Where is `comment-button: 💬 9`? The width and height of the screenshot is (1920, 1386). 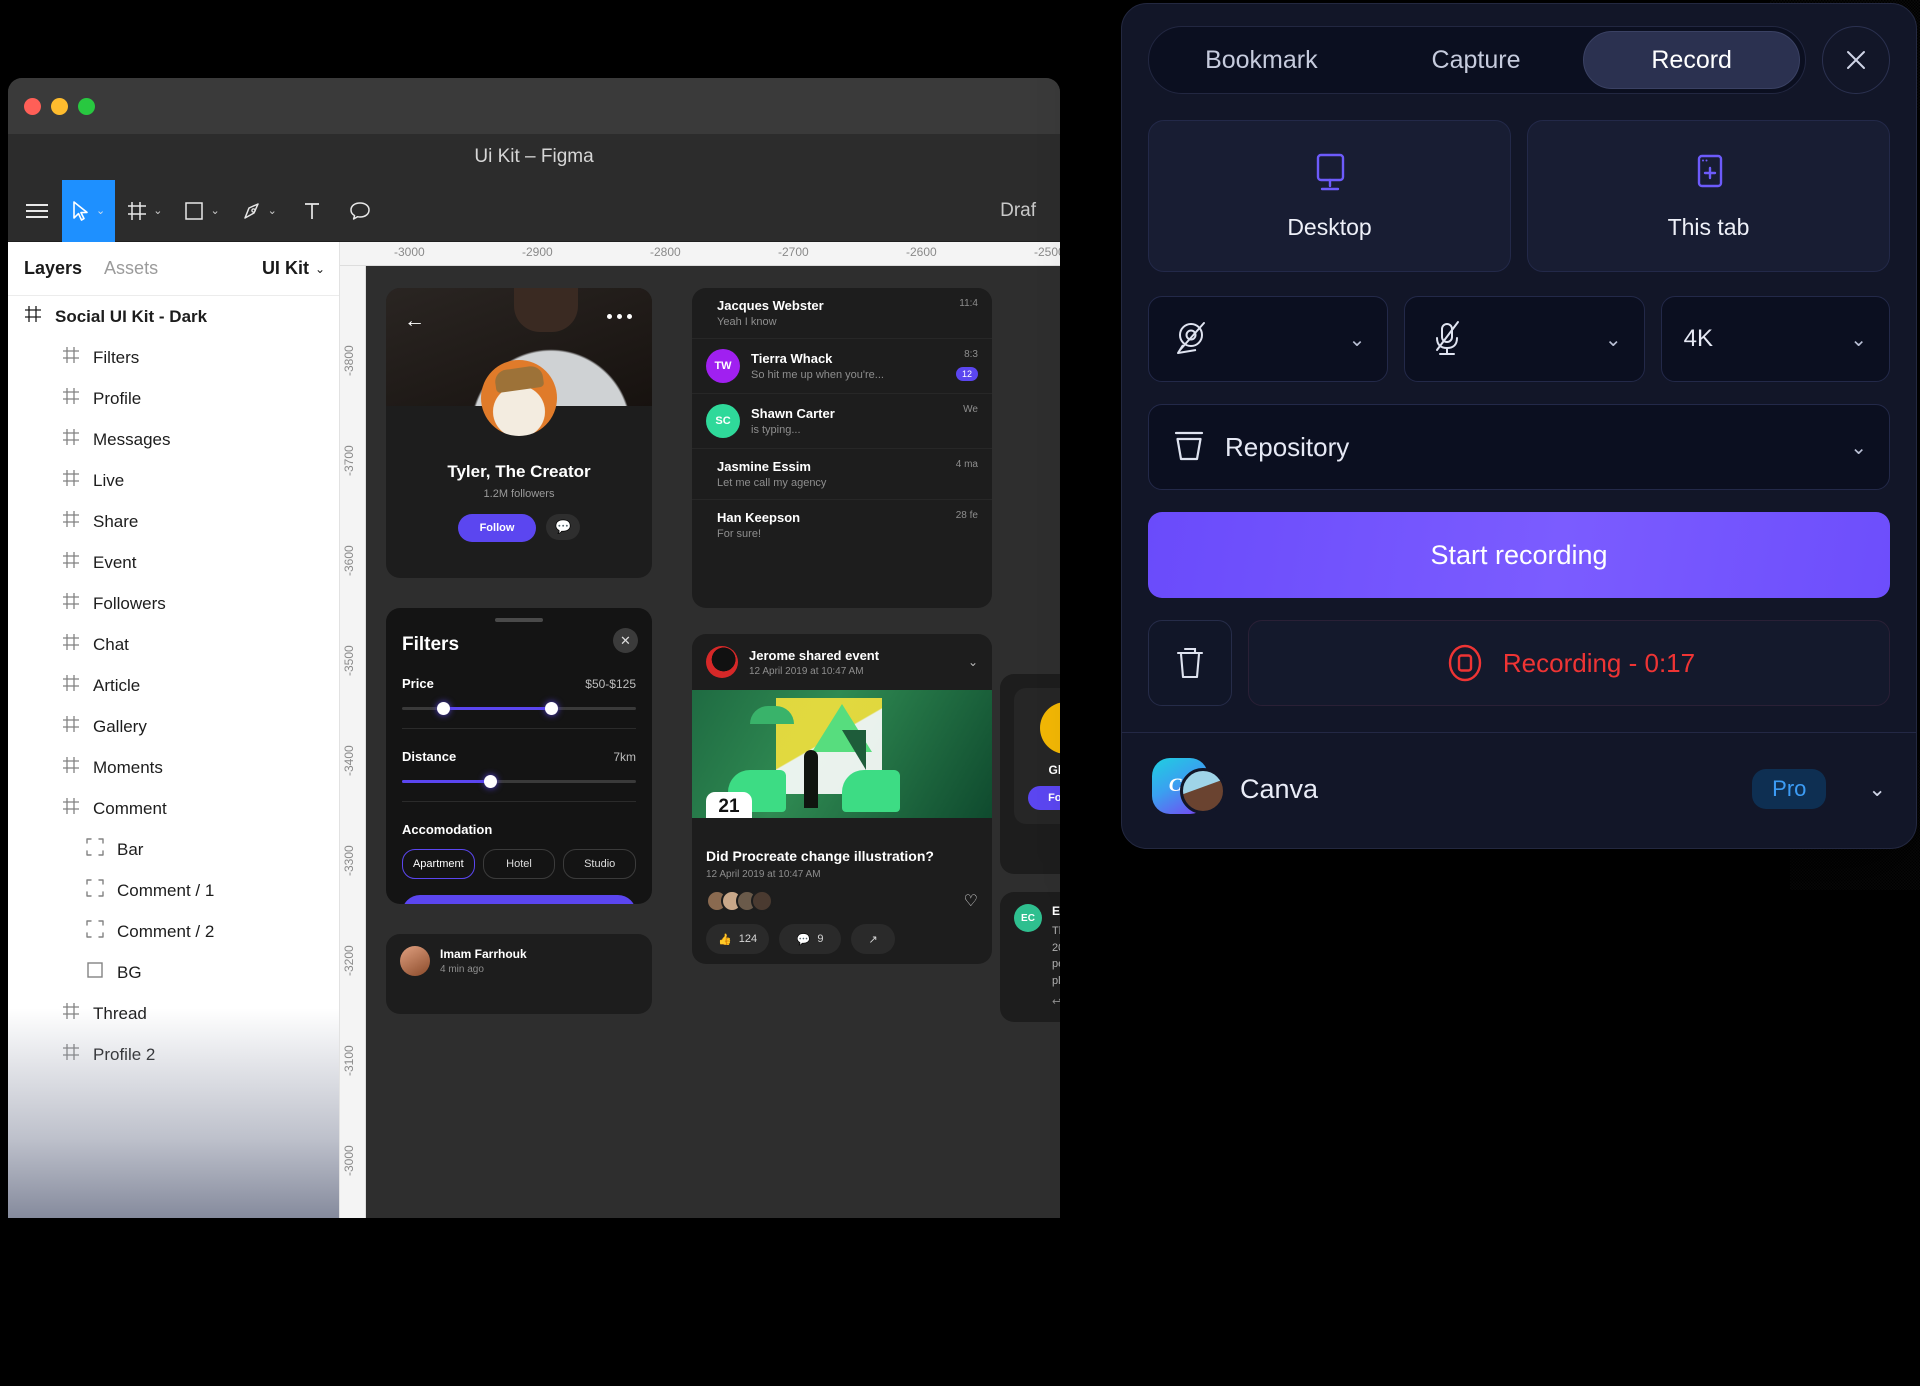
comment-button: 💬 9 is located at coordinates (810, 939).